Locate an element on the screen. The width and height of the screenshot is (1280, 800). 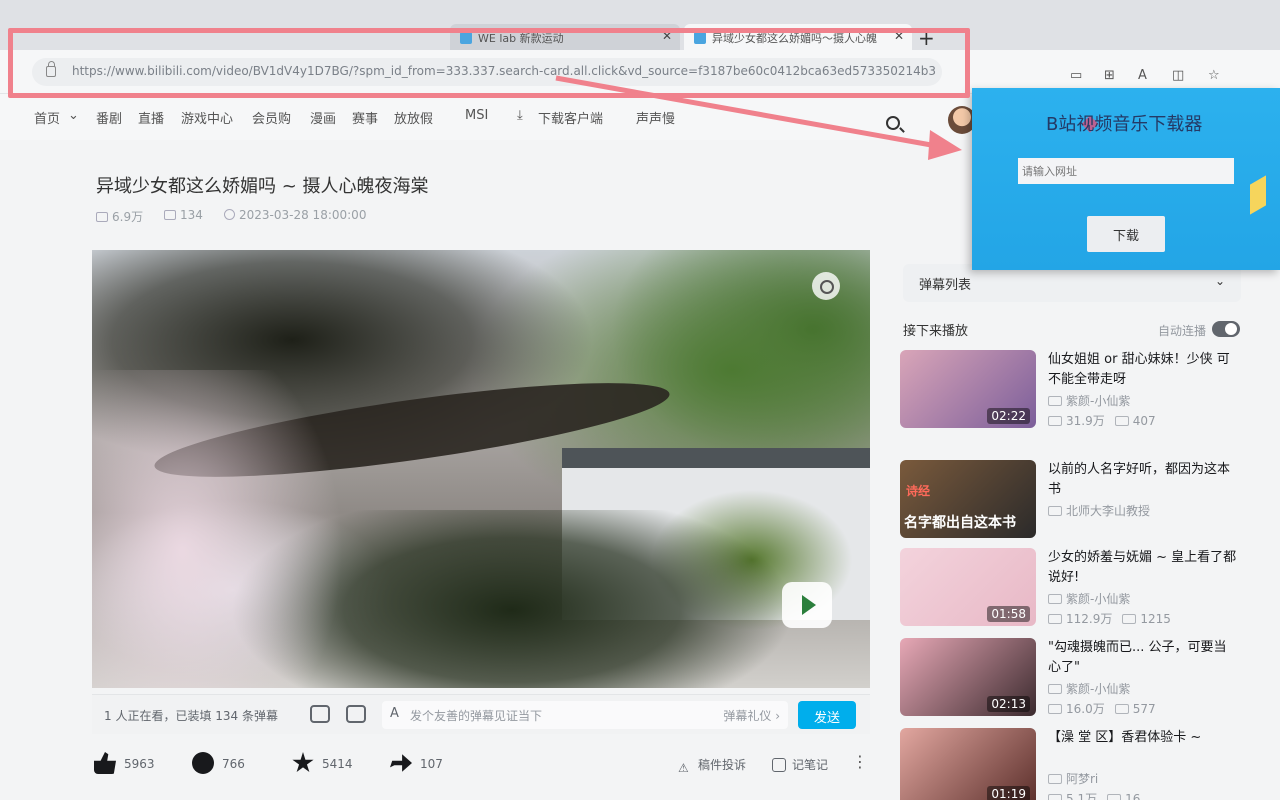
annotation-arrow is located at coordinates (758, 117).